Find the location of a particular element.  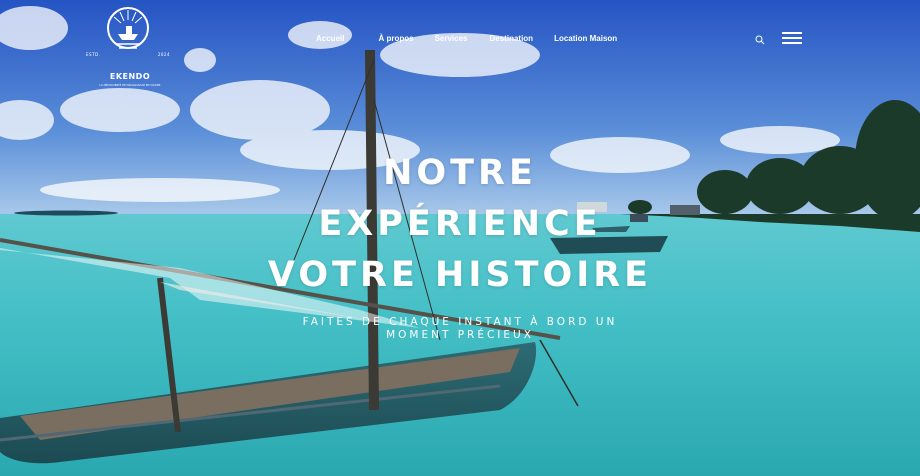

hamburger-menu-icon is located at coordinates (792, 38).